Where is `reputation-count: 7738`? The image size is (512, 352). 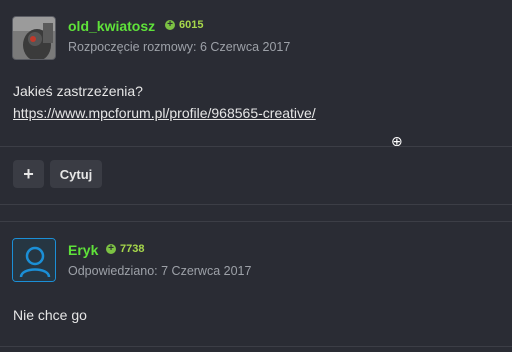
reputation-count: 7738 is located at coordinates (132, 249).